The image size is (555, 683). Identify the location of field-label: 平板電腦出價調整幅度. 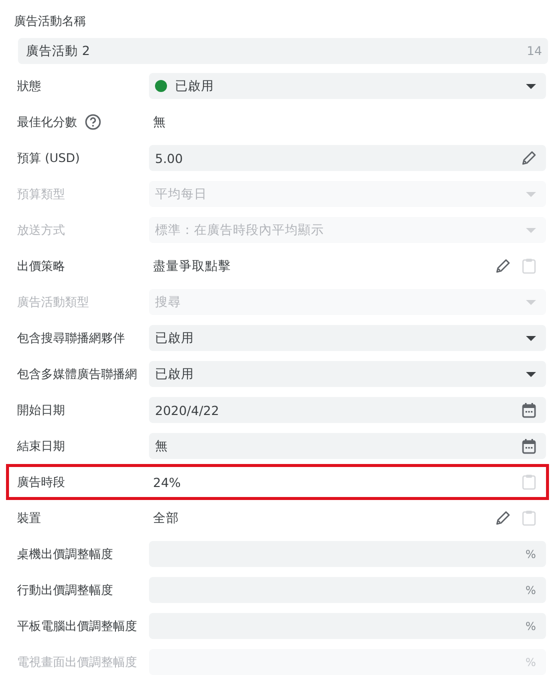
(77, 626).